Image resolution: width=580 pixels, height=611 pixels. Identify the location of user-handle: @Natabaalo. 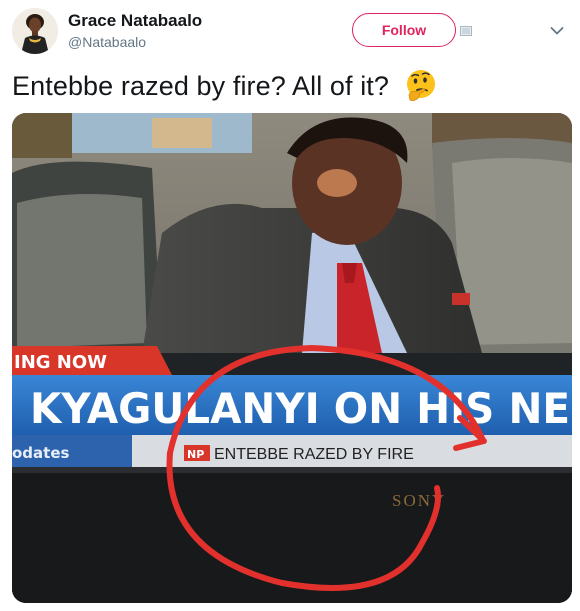
(107, 42).